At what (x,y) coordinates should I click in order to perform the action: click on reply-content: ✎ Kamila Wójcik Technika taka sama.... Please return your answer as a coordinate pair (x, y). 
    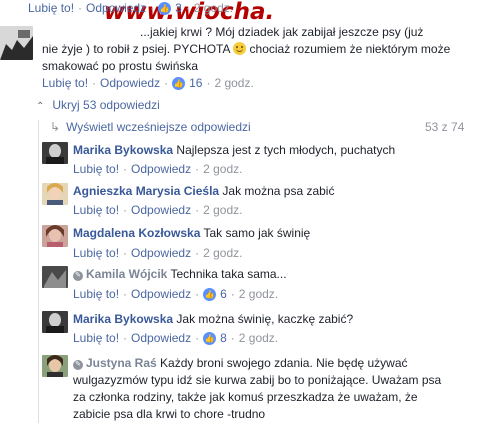
    Looking at the image, I should click on (180, 274).